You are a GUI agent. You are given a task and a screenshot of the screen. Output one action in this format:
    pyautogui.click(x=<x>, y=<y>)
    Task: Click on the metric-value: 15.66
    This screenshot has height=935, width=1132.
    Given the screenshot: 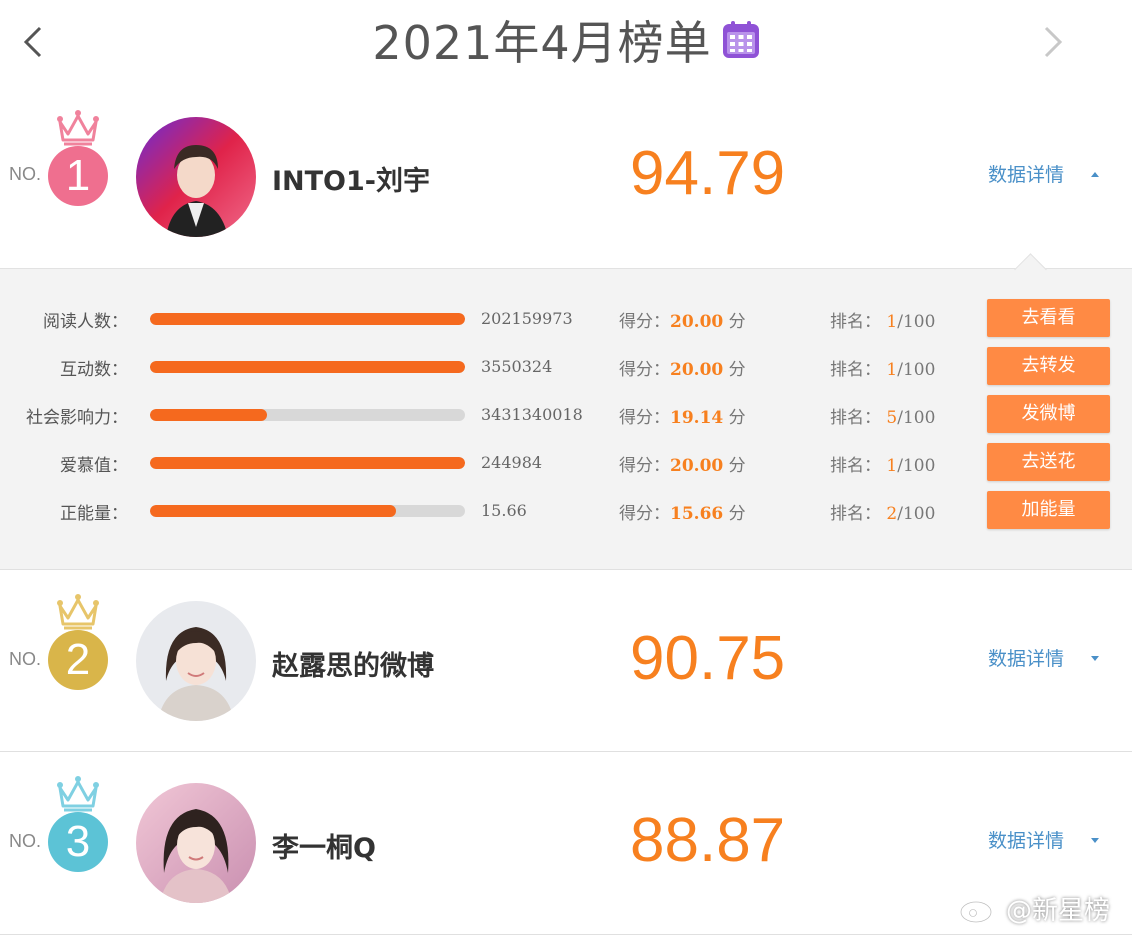 What is the action you would take?
    pyautogui.click(x=504, y=510)
    